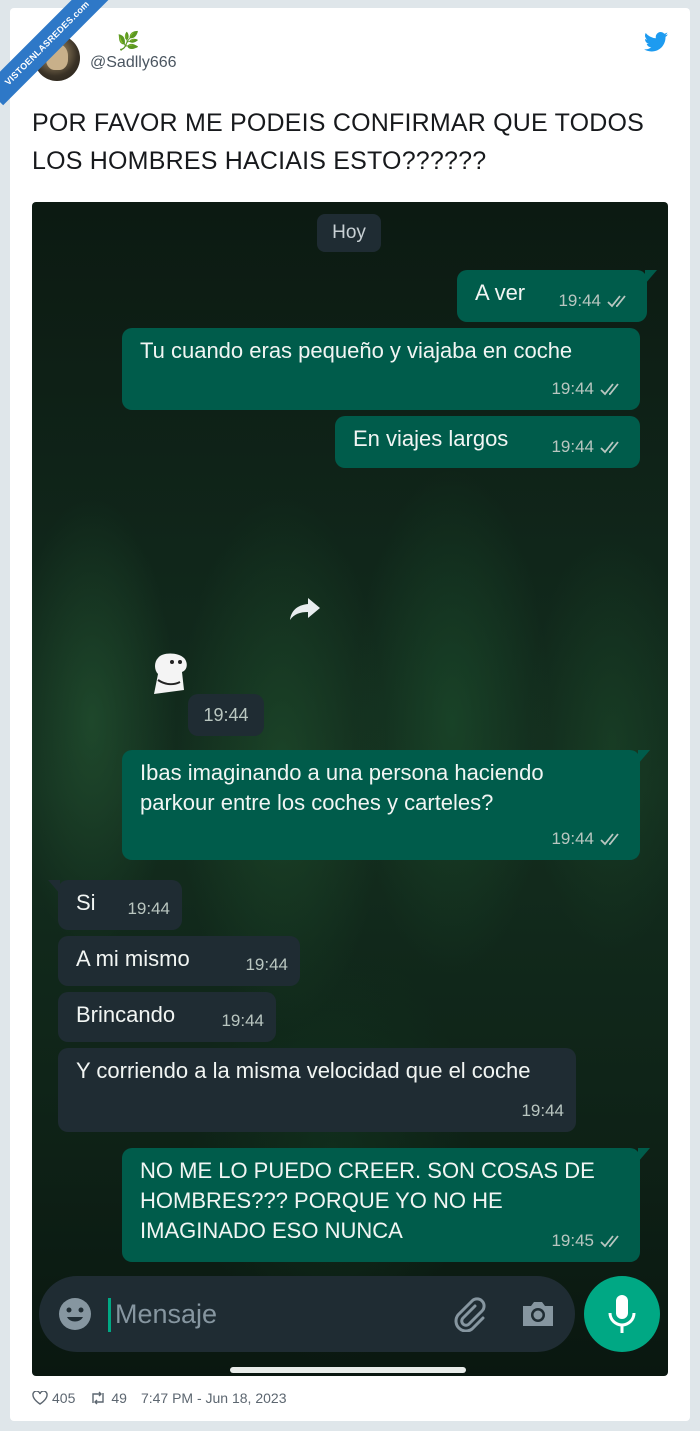  What do you see at coordinates (119, 1398) in the screenshot?
I see `retweet-count: 49` at bounding box center [119, 1398].